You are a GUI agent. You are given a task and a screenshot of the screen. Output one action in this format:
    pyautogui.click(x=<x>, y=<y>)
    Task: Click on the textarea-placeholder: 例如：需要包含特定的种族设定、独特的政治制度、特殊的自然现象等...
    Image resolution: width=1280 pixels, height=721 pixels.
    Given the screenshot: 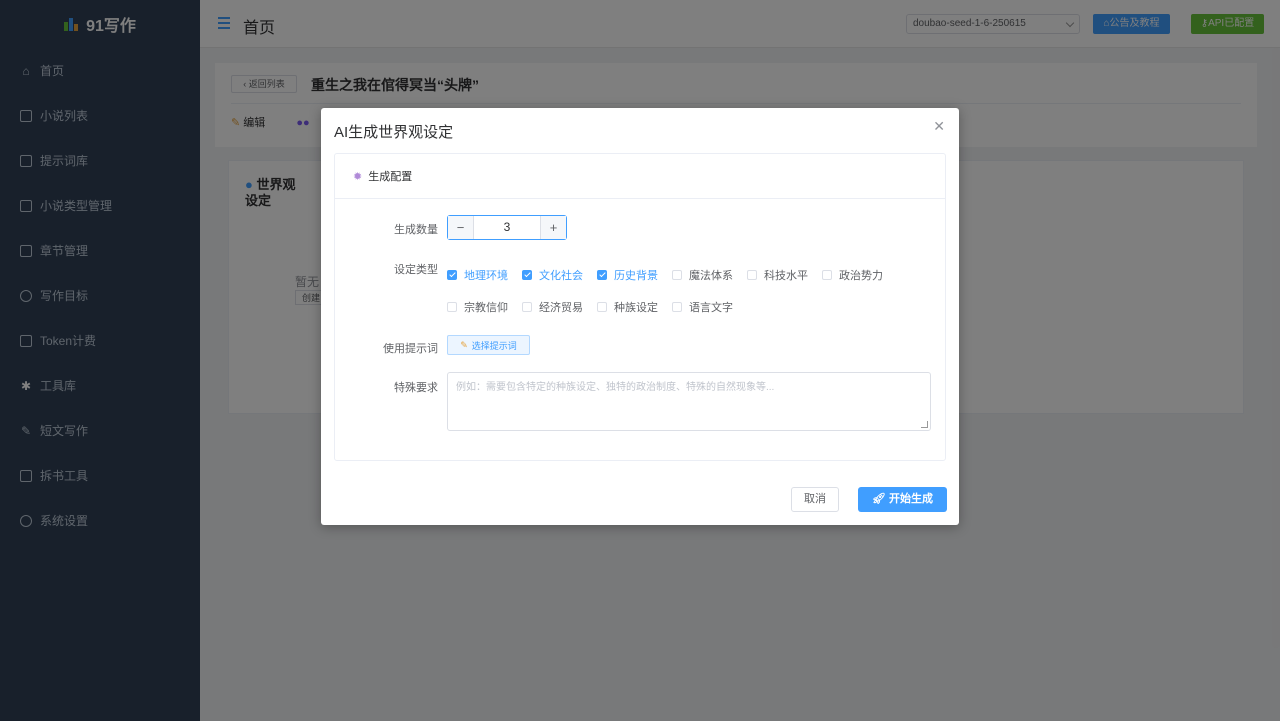 What is the action you would take?
    pyautogui.click(x=615, y=387)
    